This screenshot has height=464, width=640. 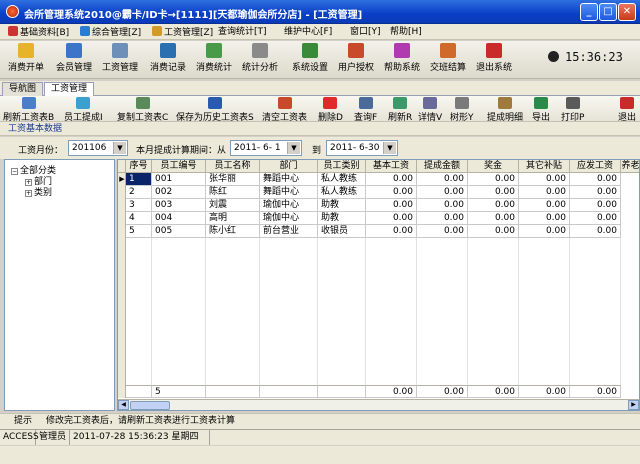 What do you see at coordinates (342, 166) in the screenshot?
I see `col-header-emp-type: 员工类别` at bounding box center [342, 166].